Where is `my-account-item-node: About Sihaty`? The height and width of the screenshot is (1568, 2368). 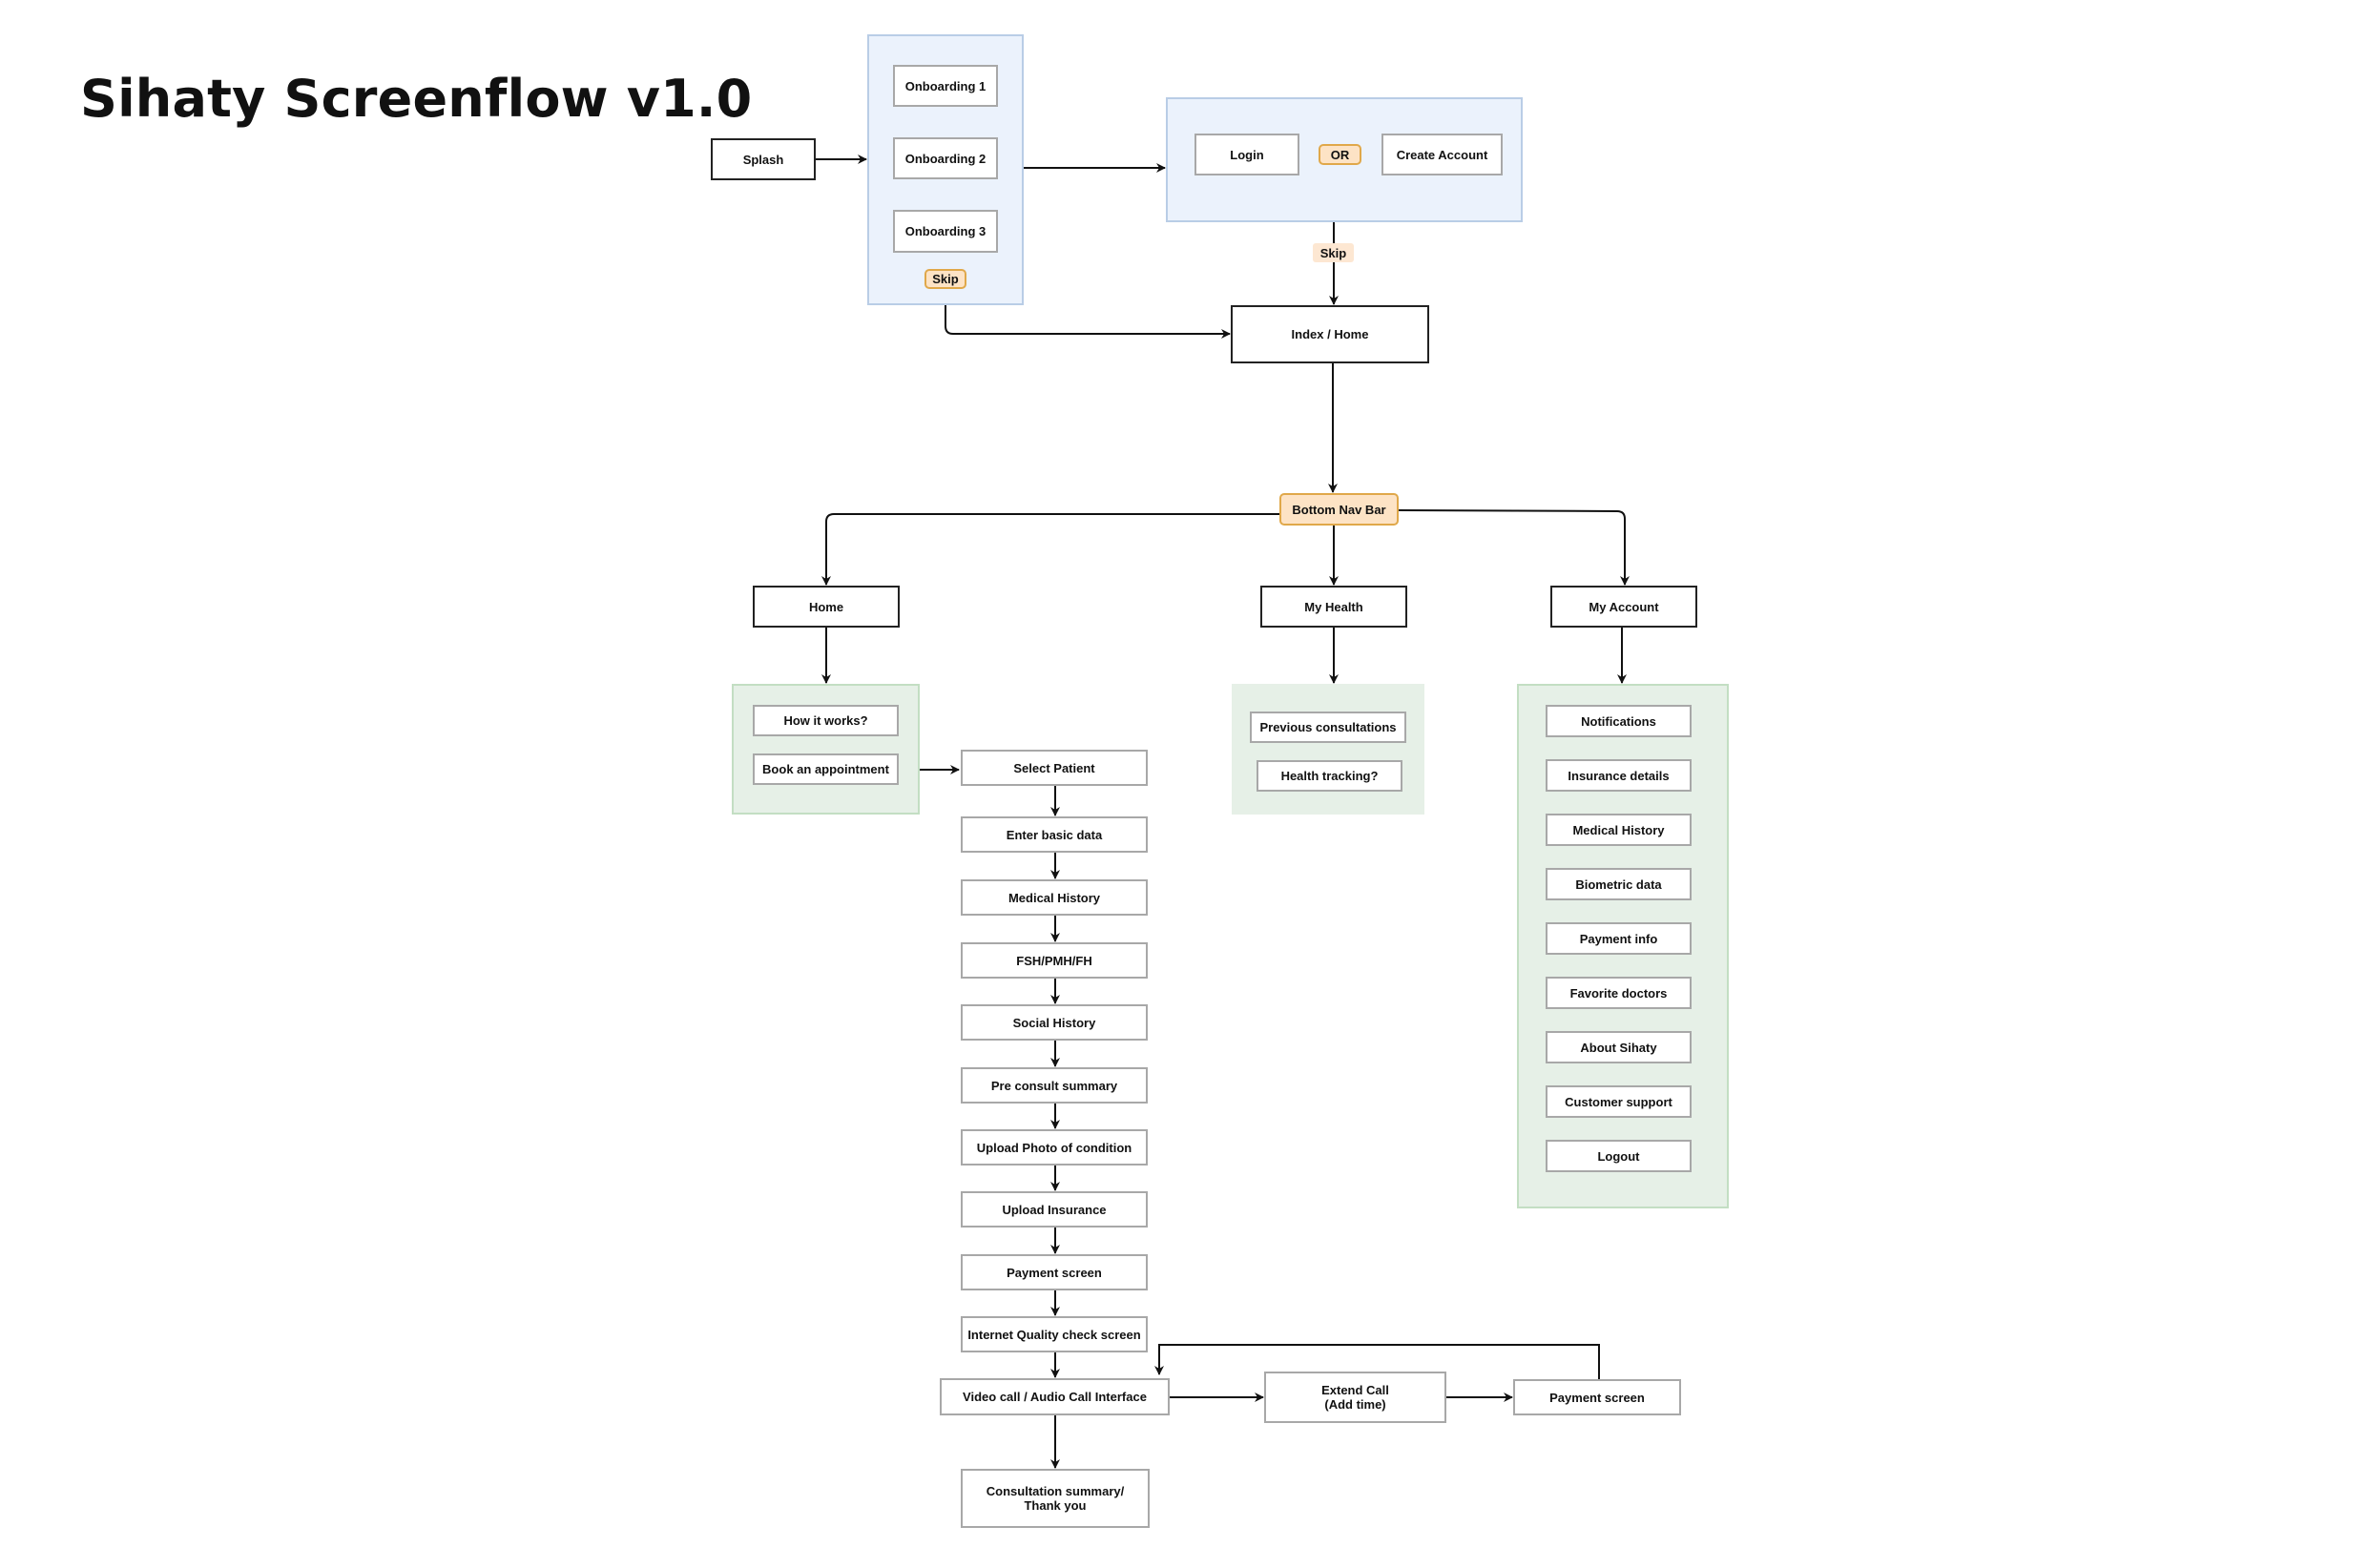 my-account-item-node: About Sihaty is located at coordinates (1619, 1047).